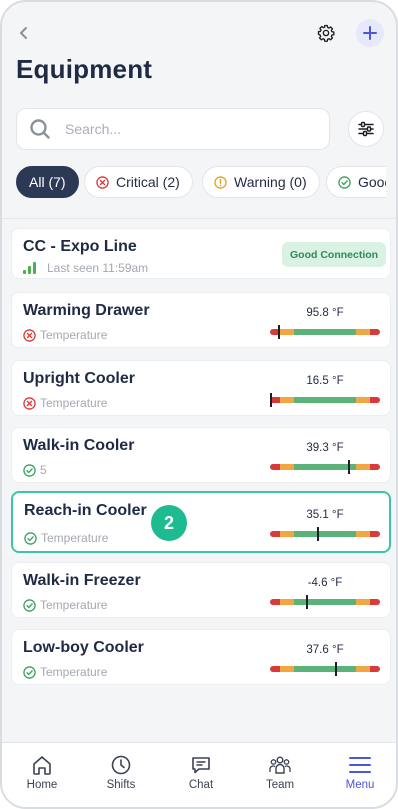  What do you see at coordinates (325, 313) in the screenshot?
I see `temperature-reading: 95.8 °F` at bounding box center [325, 313].